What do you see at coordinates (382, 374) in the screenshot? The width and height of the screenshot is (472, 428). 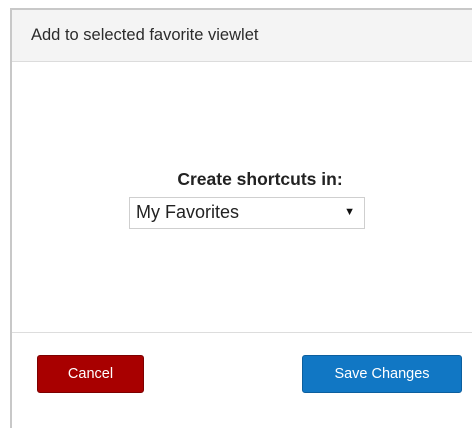 I see `save-changes-button: Save Changes` at bounding box center [382, 374].